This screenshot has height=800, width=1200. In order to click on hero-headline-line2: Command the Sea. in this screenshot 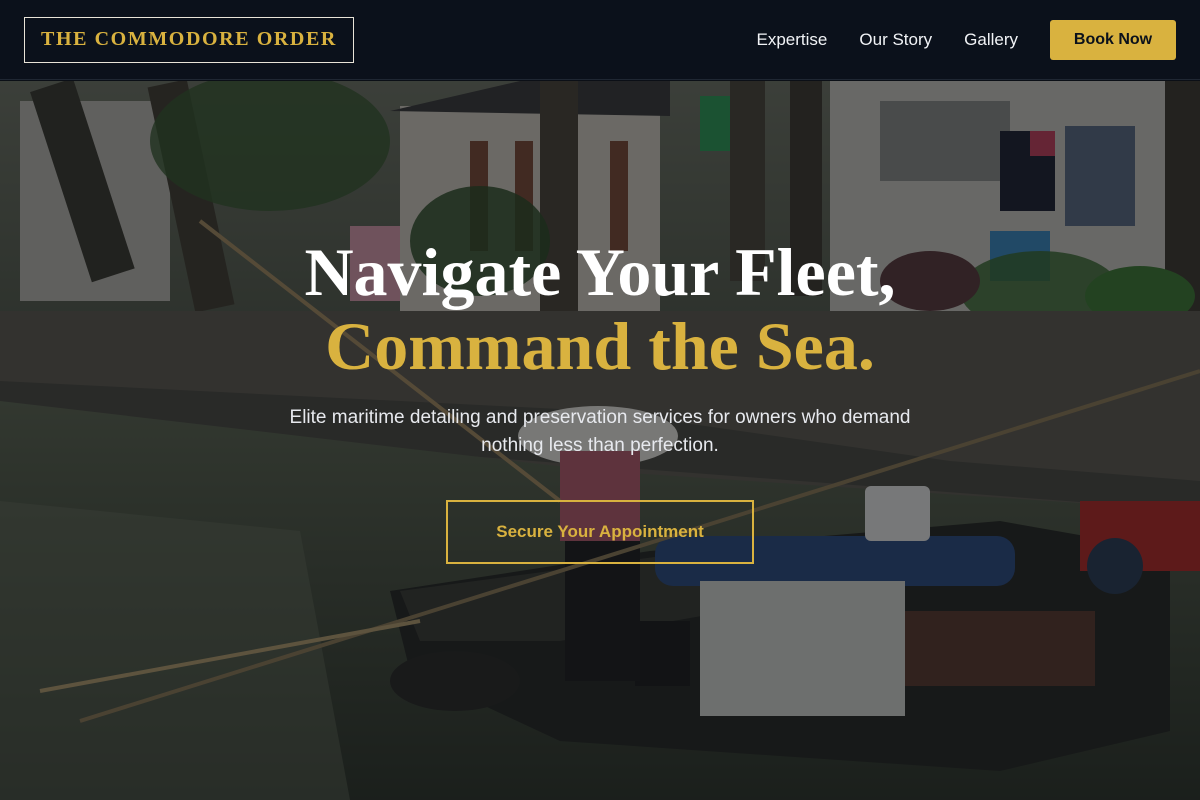, I will do `click(600, 346)`.